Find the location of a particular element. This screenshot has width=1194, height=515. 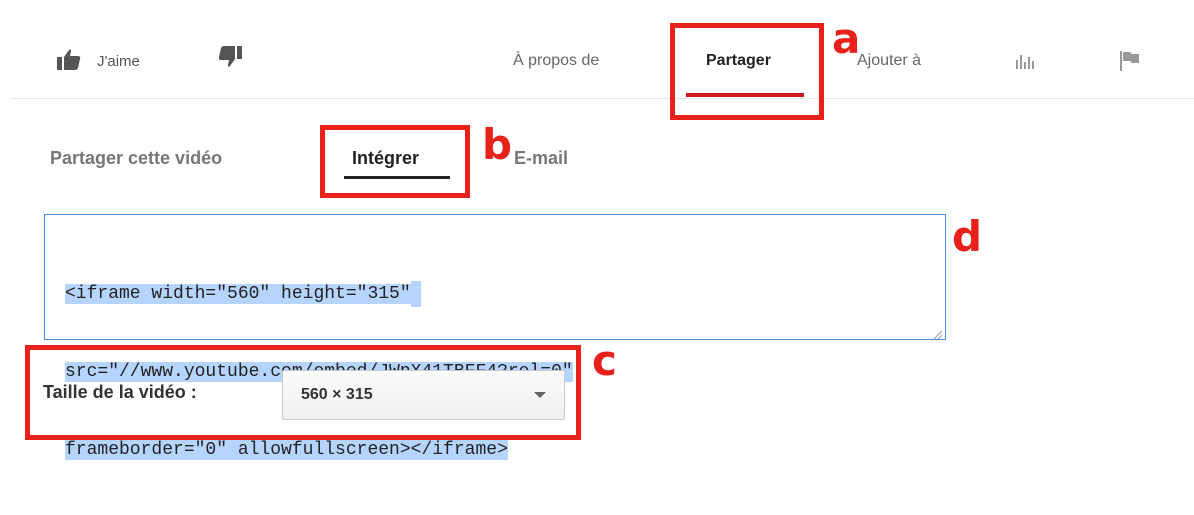

action-bar-divider is located at coordinates (602, 98).